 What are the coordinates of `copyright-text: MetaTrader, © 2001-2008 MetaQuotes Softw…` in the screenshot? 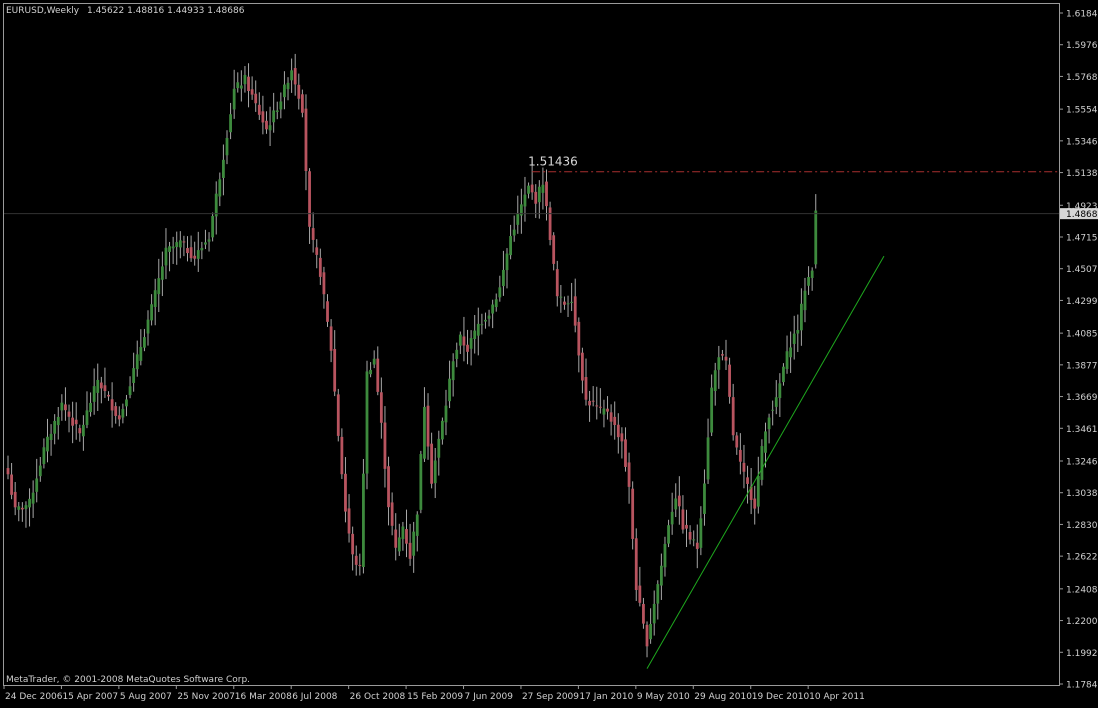 It's located at (128, 680).